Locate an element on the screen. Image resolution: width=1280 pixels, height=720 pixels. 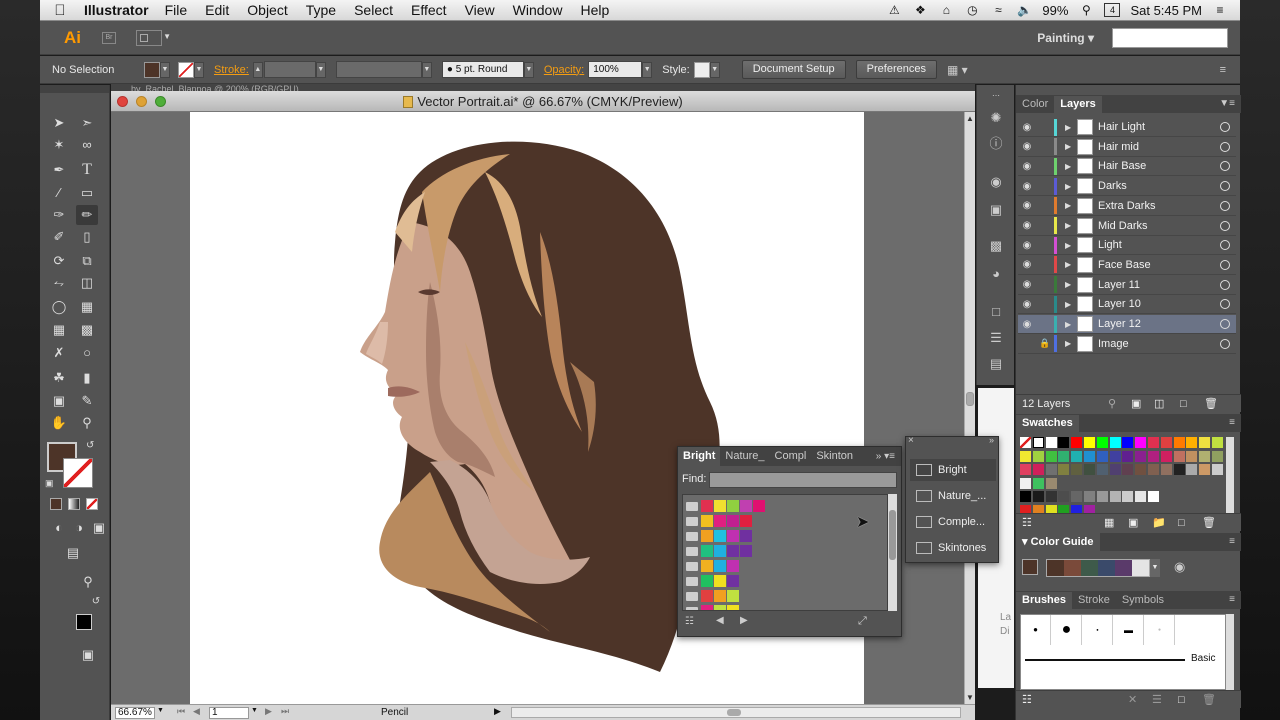
arrange-documents-button: ▼ is located at coordinates (153, 37).